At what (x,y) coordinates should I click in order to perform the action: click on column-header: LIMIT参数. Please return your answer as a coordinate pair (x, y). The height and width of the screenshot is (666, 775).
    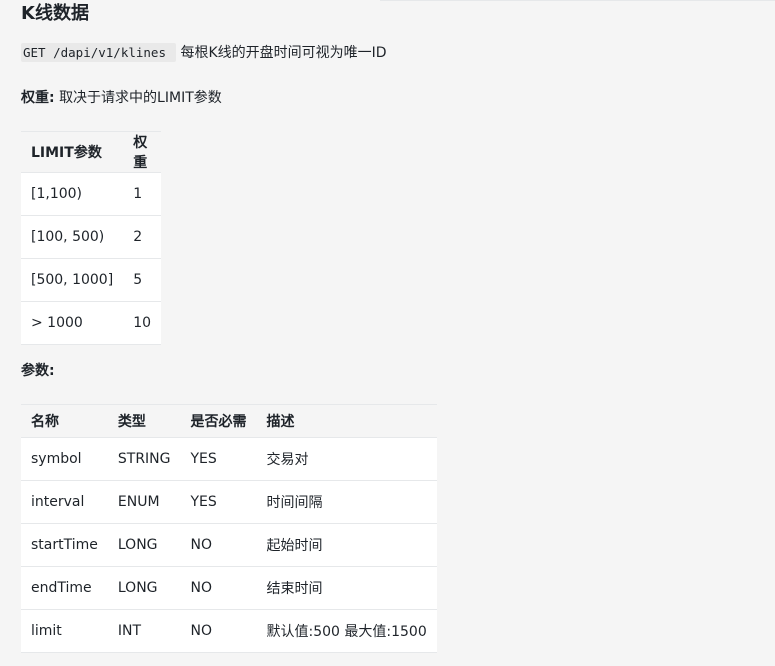
    Looking at the image, I should click on (72, 152).